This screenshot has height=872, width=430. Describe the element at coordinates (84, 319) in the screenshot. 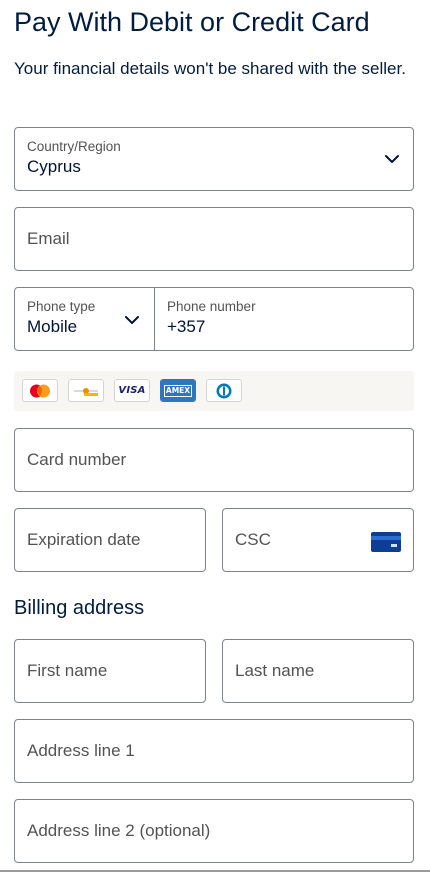

I see `phone-type-select: Phone type Mobile` at that location.